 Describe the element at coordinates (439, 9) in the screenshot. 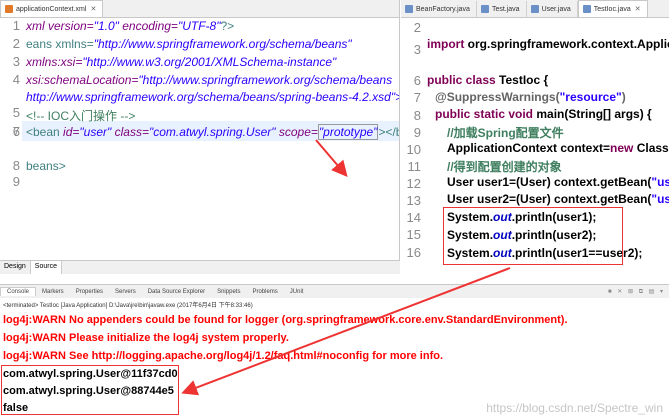

I see `tab-beanfactory: BeanFactory.java` at that location.